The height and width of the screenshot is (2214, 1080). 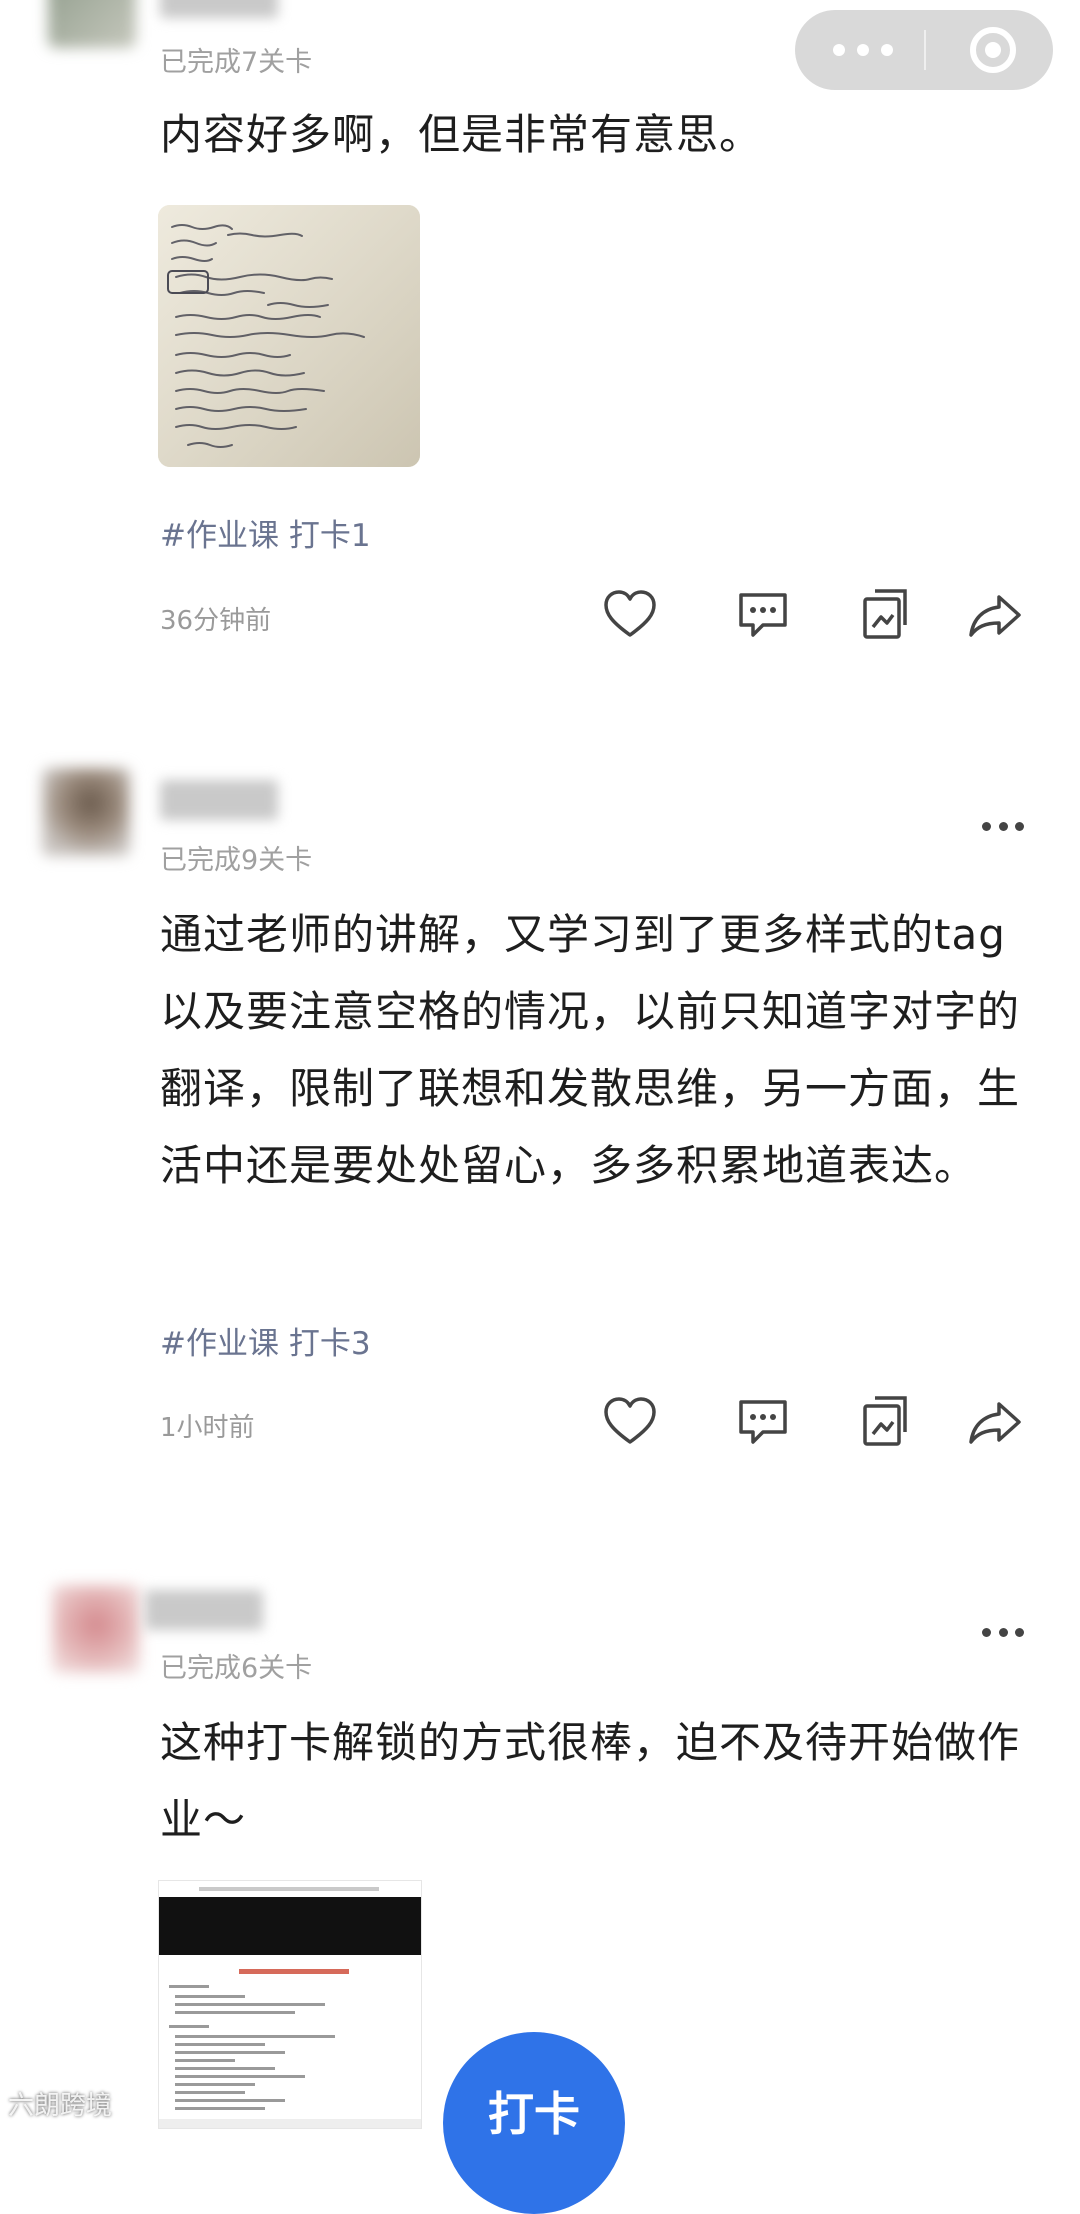 What do you see at coordinates (207, 1428) in the screenshot?
I see `post-time: 1小时前` at bounding box center [207, 1428].